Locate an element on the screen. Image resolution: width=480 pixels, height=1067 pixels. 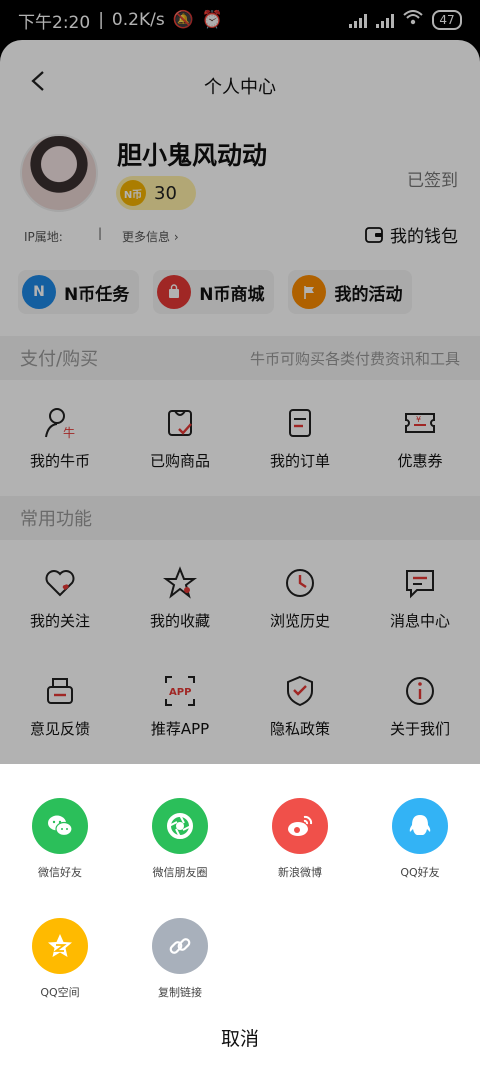
moments-icon is located at coordinates (180, 826).